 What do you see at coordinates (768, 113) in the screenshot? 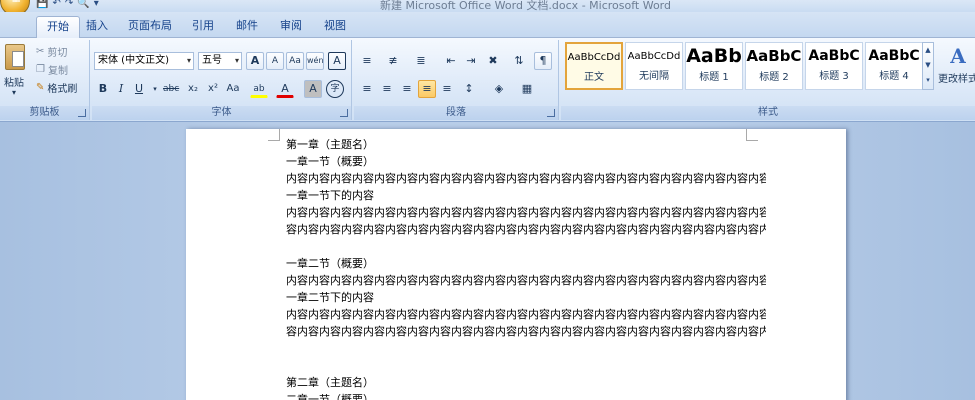
I see `styles-group-label: 样式` at bounding box center [768, 113].